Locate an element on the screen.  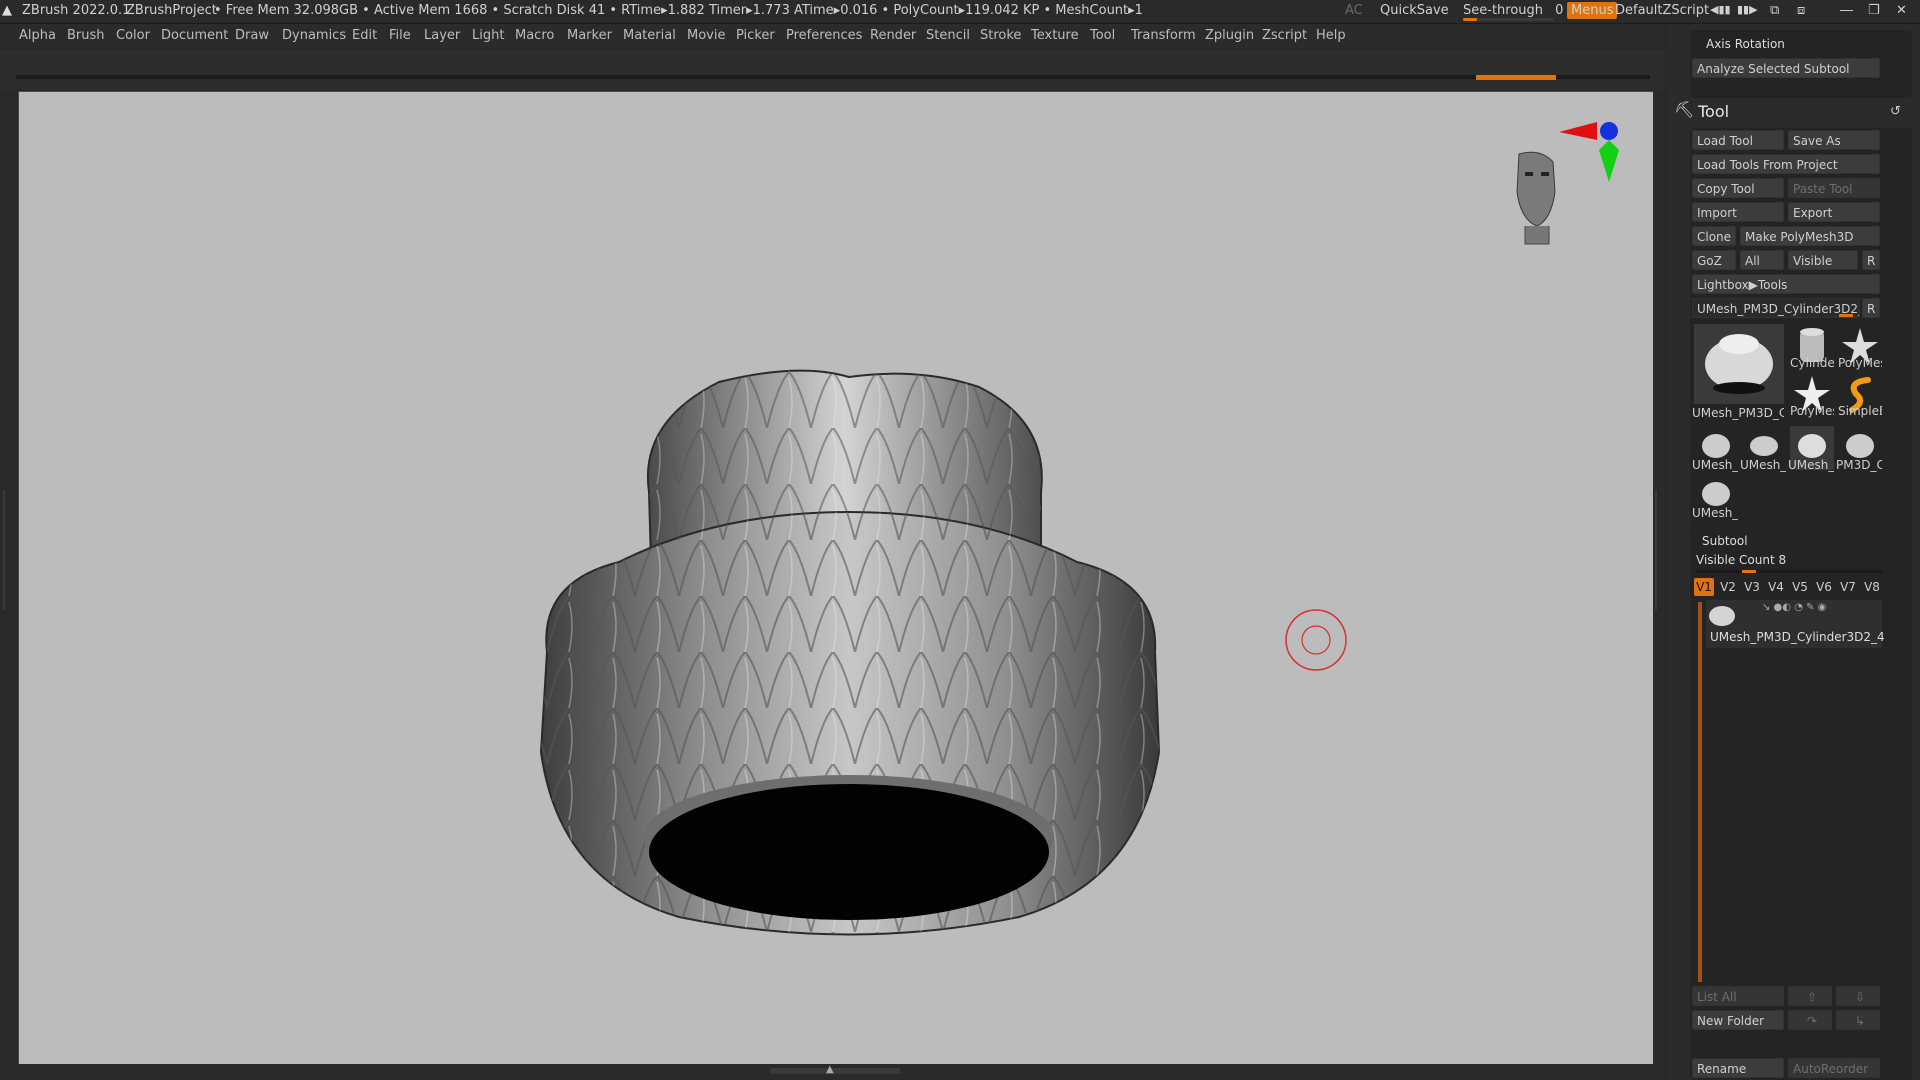
menu-edit: Edit is located at coordinates (364, 35).